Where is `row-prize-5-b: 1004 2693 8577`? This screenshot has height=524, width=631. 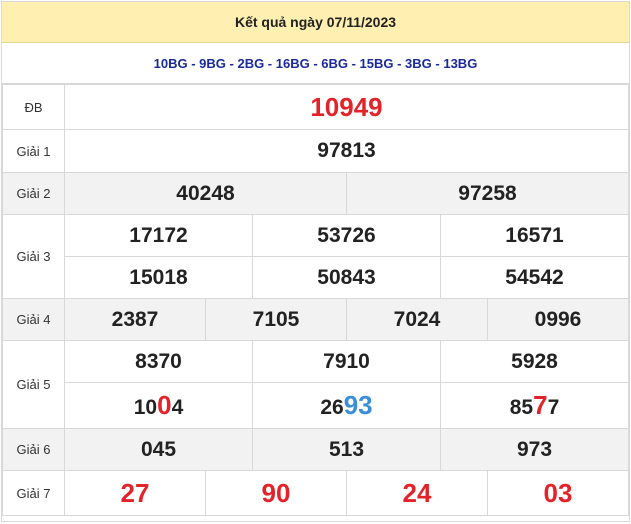 row-prize-5-b: 1004 2693 8577 is located at coordinates (316, 405).